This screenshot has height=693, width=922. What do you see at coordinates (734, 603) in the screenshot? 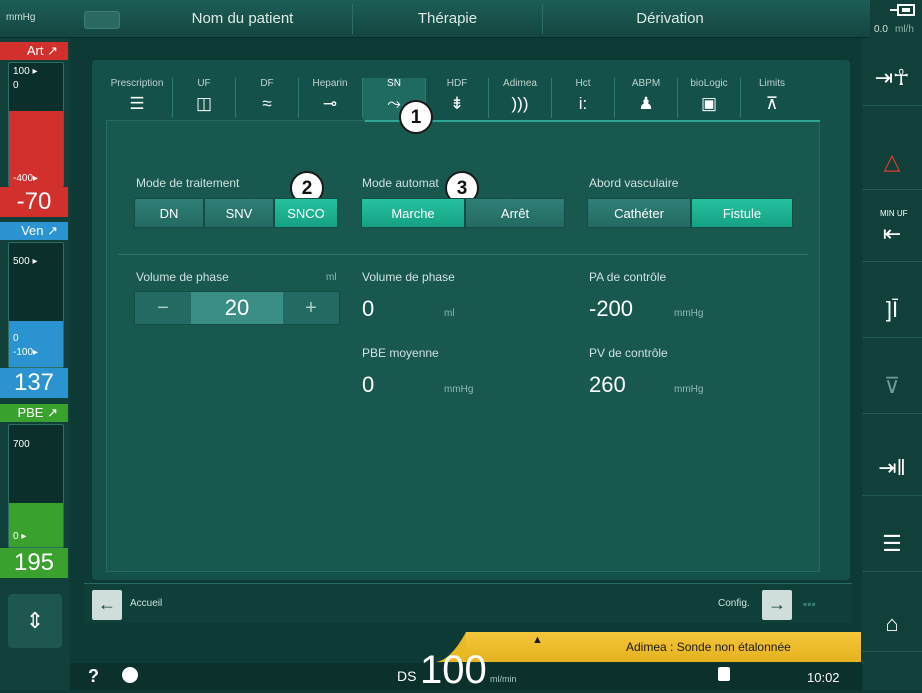
I see `config-link-label: Config.` at bounding box center [734, 603].